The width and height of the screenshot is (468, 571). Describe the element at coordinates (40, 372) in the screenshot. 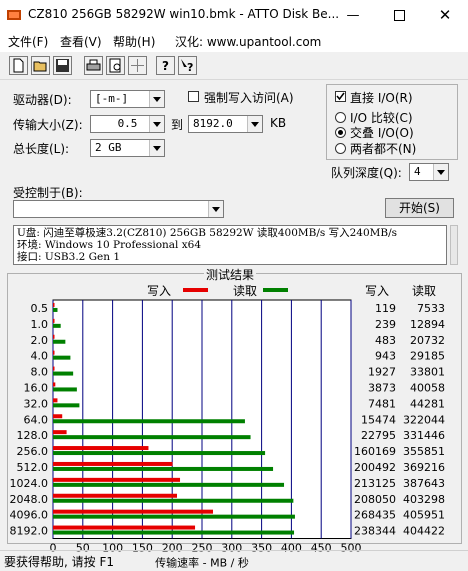

I see `category-label: 8.0` at that location.